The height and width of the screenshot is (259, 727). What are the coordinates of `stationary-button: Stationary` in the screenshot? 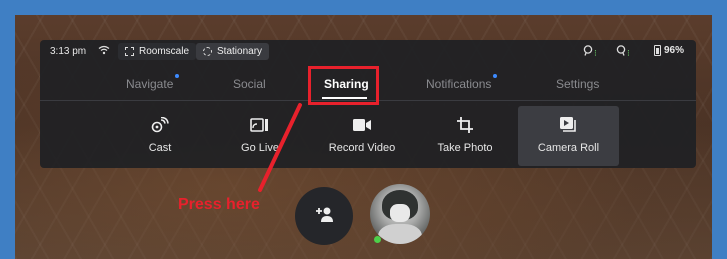 It's located at (233, 51).